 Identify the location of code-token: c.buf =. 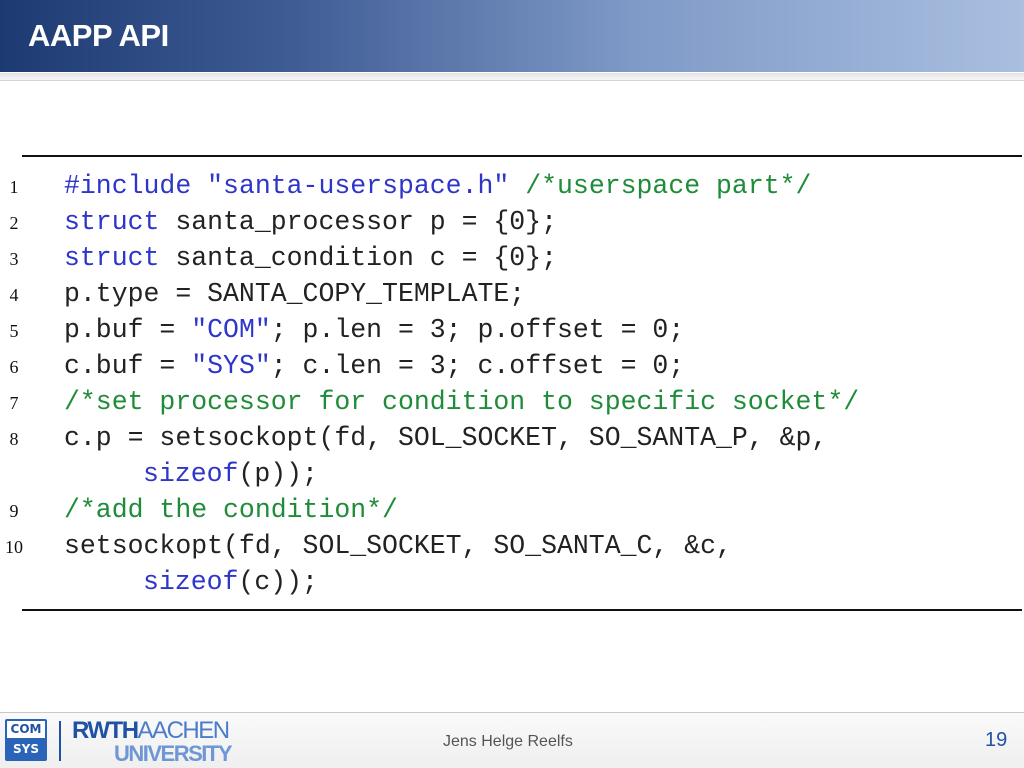
(128, 366).